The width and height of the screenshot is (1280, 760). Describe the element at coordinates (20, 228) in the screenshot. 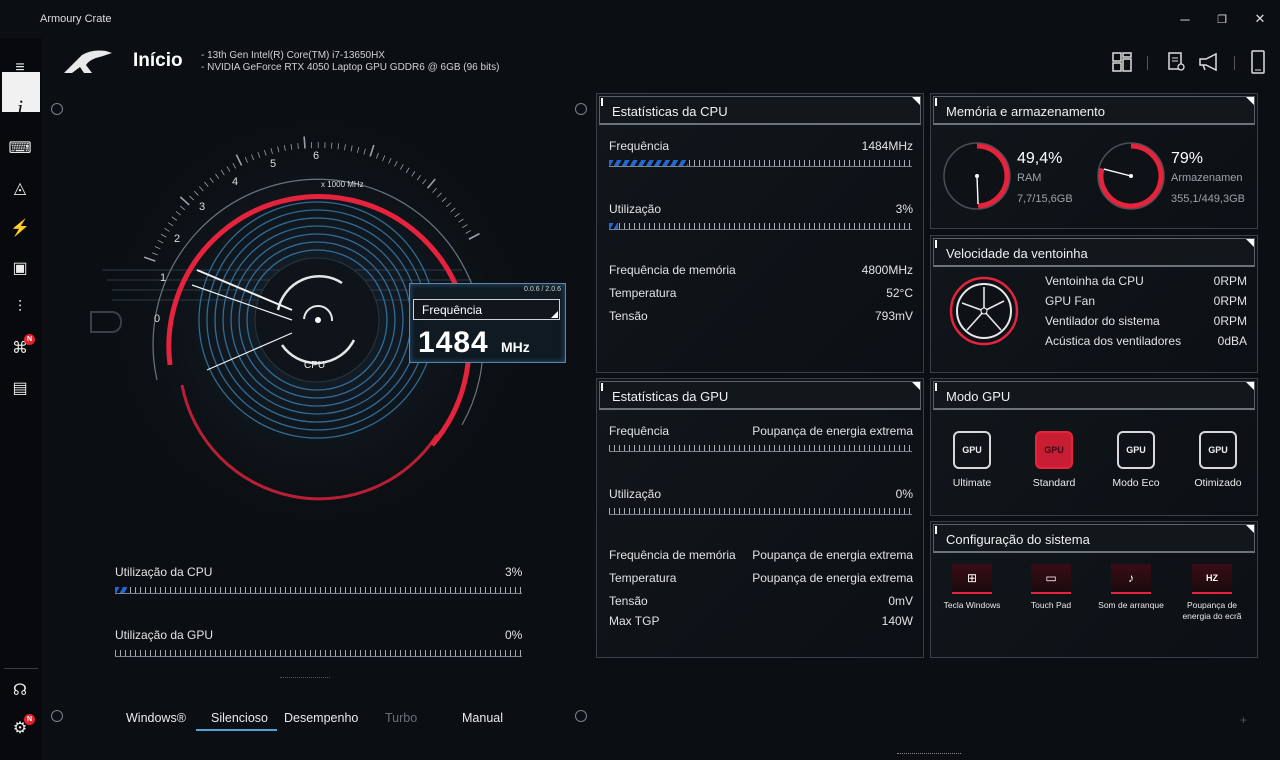

I see `scenario-icon: ⚡` at that location.